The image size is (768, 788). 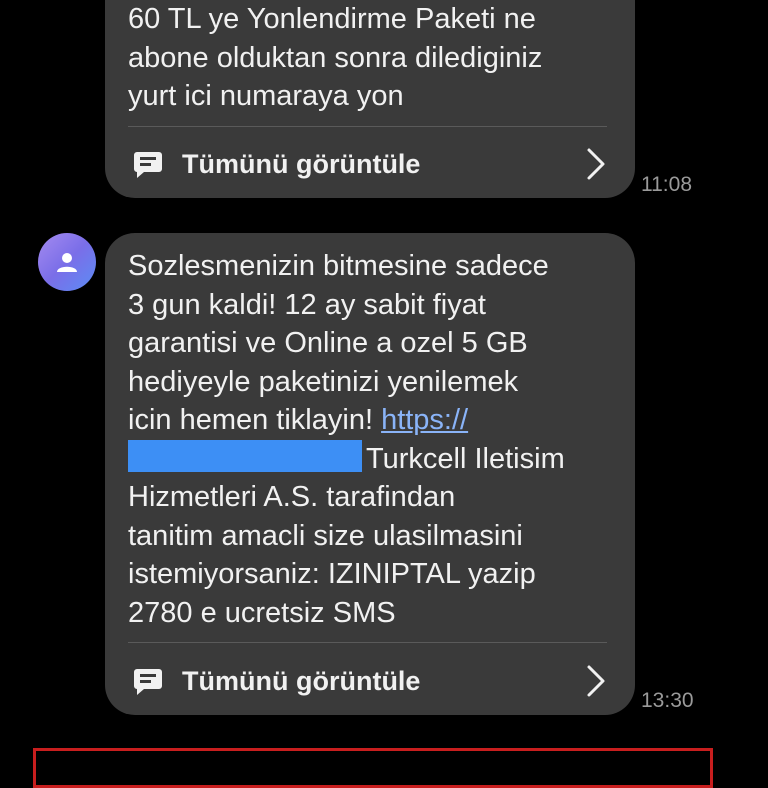 What do you see at coordinates (667, 700) in the screenshot?
I see `message-timestamp: 13:30` at bounding box center [667, 700].